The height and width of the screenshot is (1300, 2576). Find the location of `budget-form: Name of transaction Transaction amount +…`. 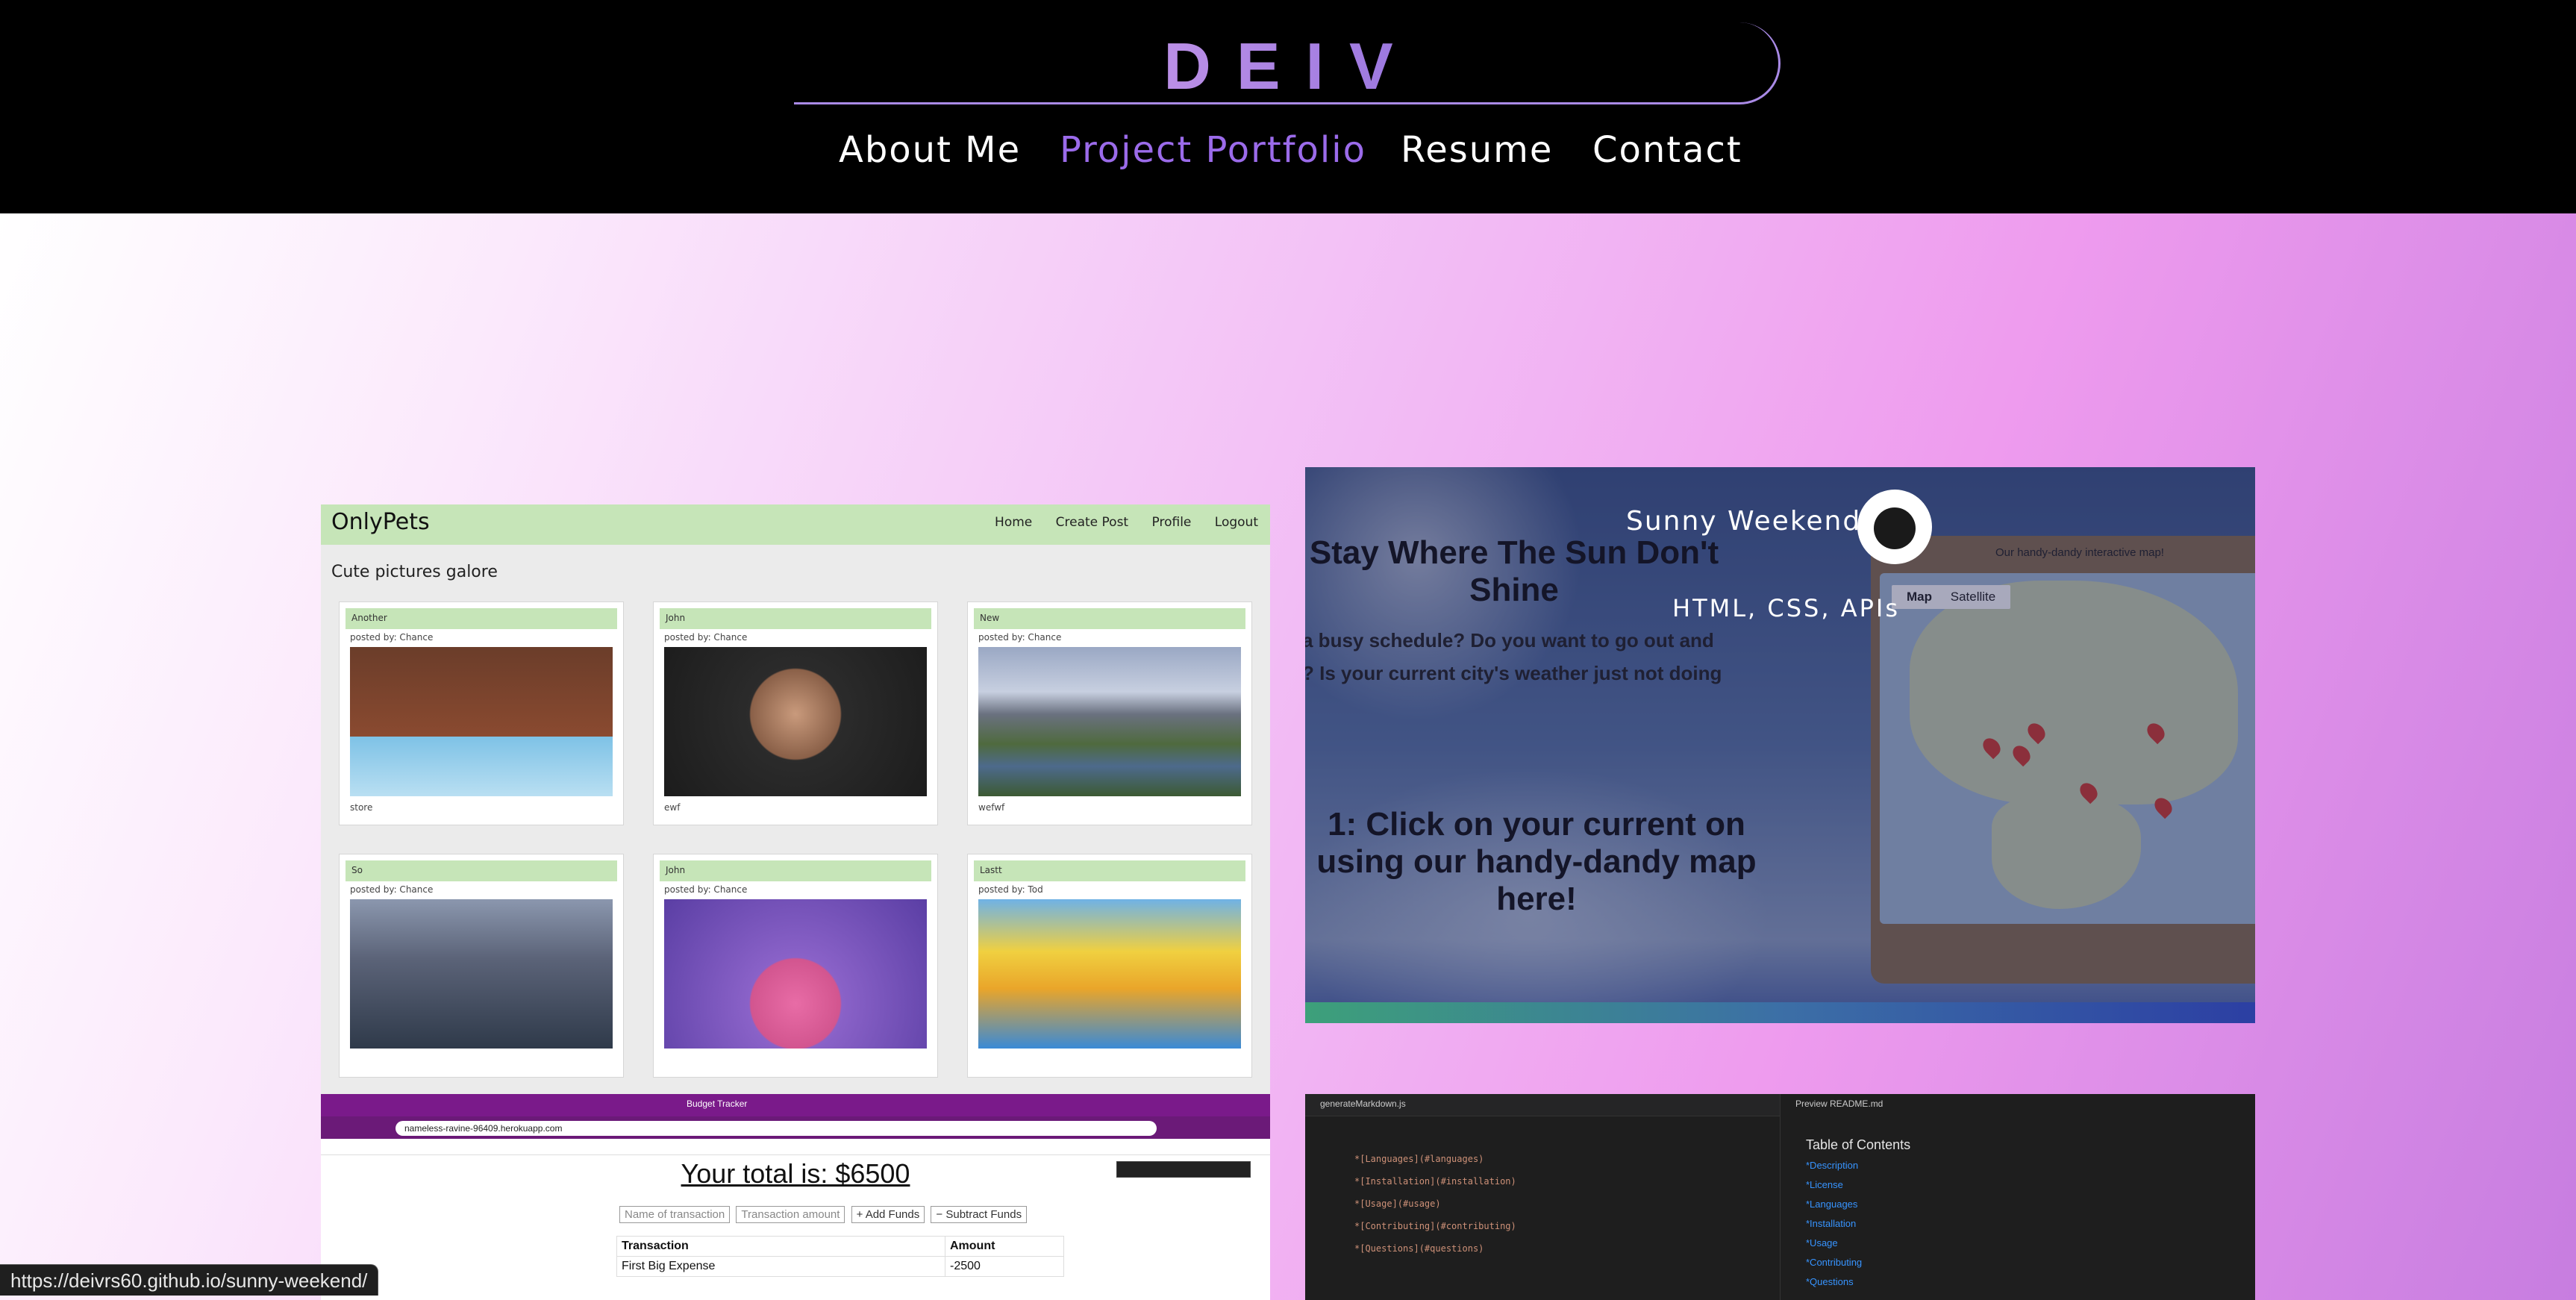

budget-form: Name of transaction Transaction amount +… is located at coordinates (824, 1215).